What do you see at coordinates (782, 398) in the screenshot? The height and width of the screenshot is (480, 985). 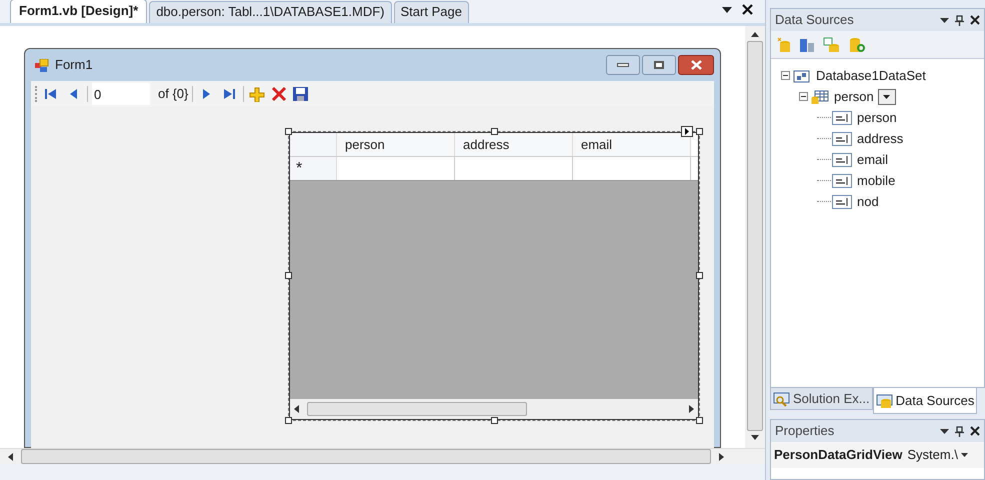 I see `magnifier-window-icon` at bounding box center [782, 398].